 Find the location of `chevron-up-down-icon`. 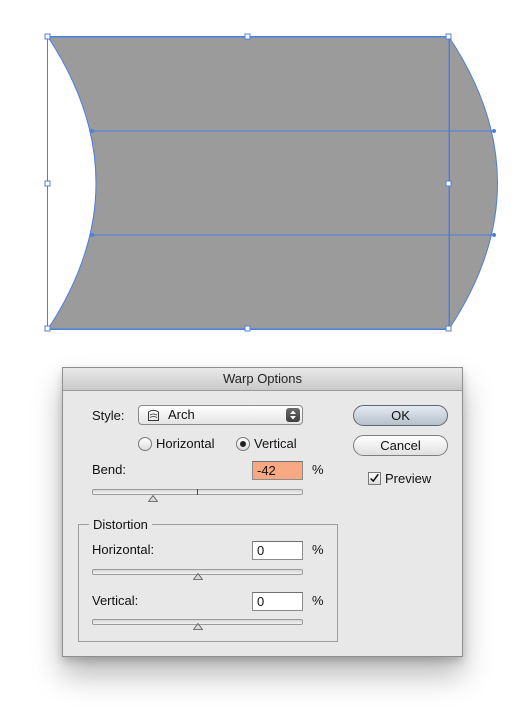

chevron-up-down-icon is located at coordinates (293, 415).